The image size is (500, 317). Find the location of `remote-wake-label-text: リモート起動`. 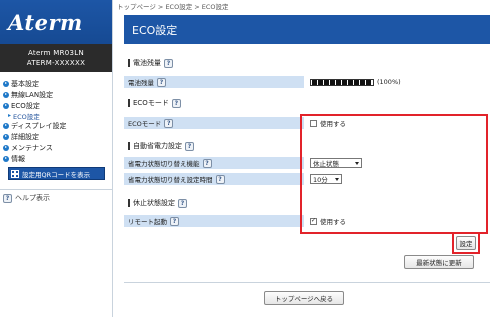

remote-wake-label-text: リモート起動 is located at coordinates (147, 222).